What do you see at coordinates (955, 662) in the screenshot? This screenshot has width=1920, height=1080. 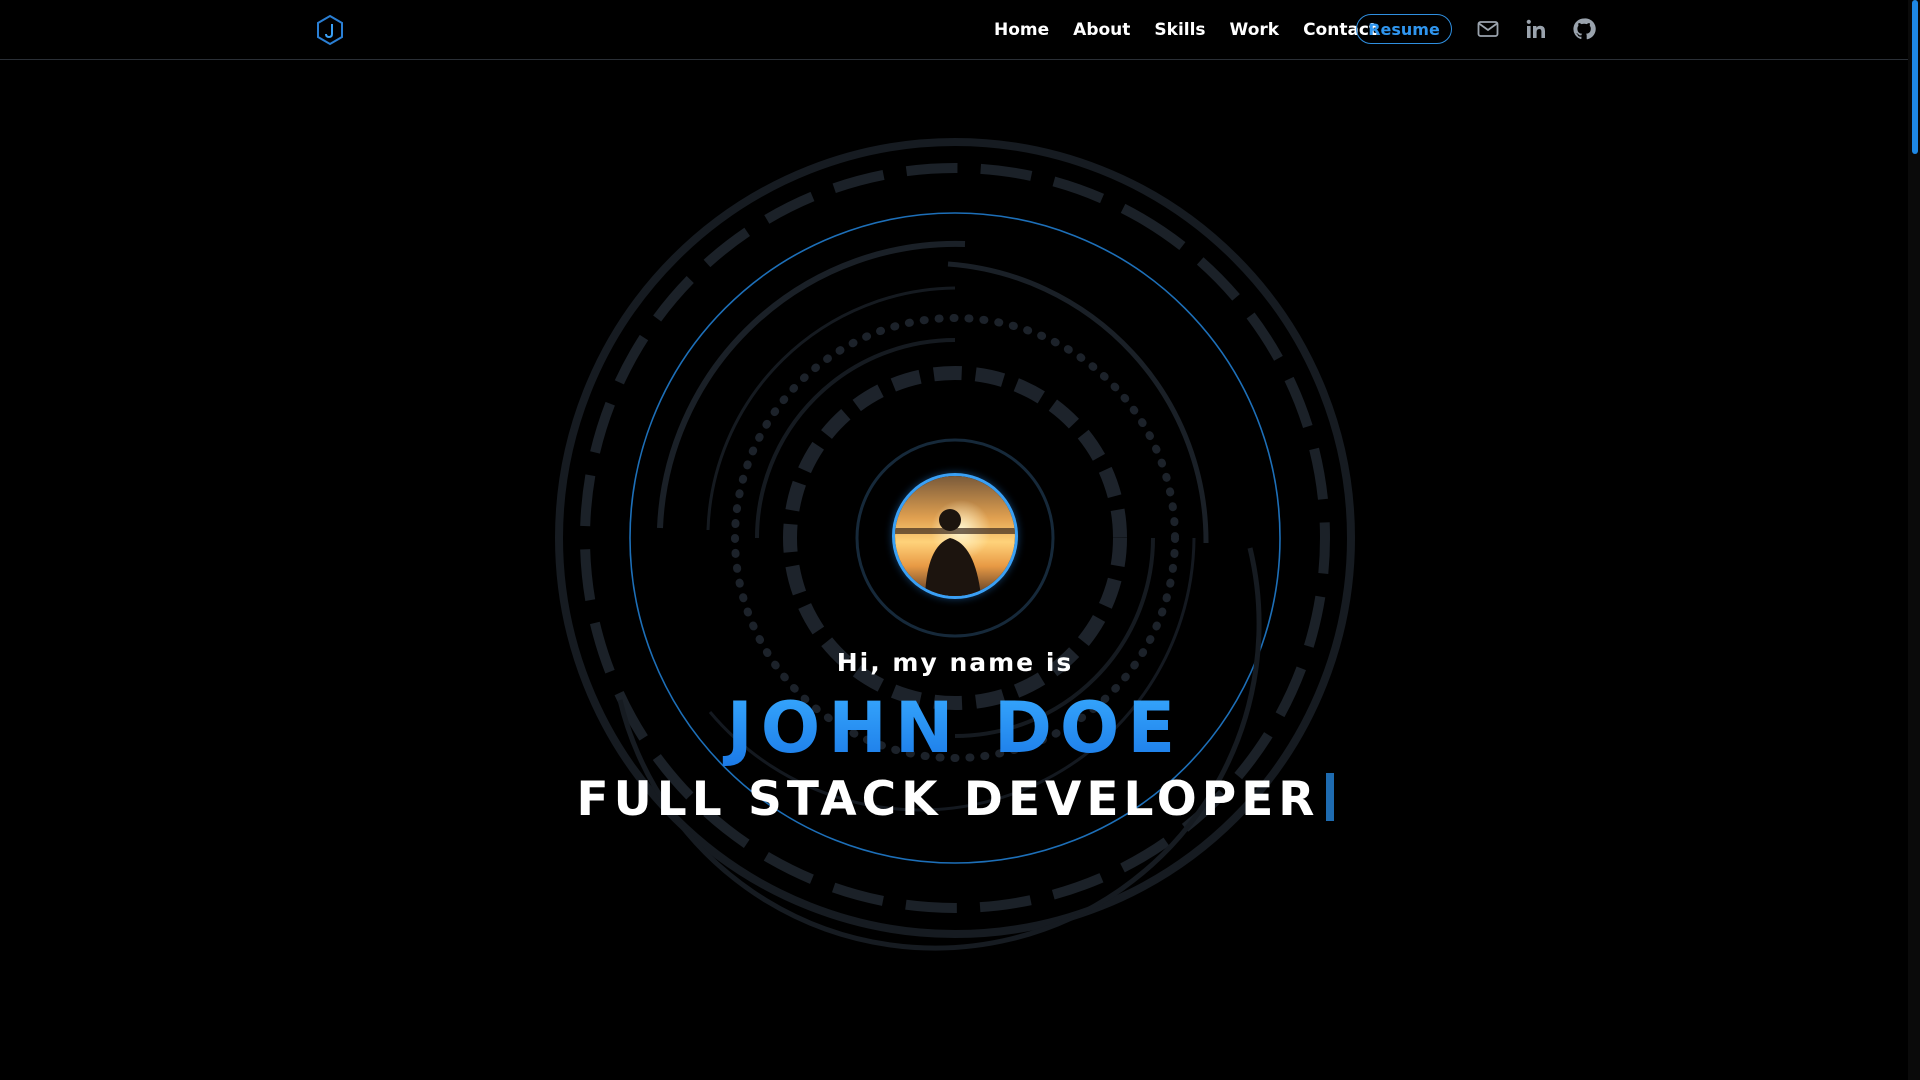 I see `hero-greeting: Hi, my name is` at bounding box center [955, 662].